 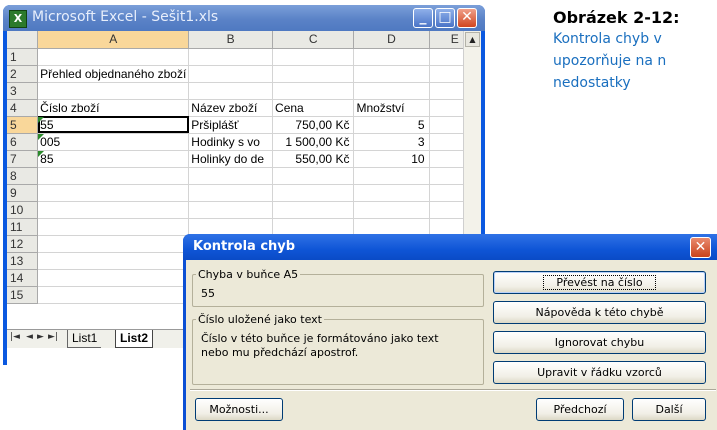 What do you see at coordinates (18, 19) in the screenshot?
I see `excel-app-icon: X` at bounding box center [18, 19].